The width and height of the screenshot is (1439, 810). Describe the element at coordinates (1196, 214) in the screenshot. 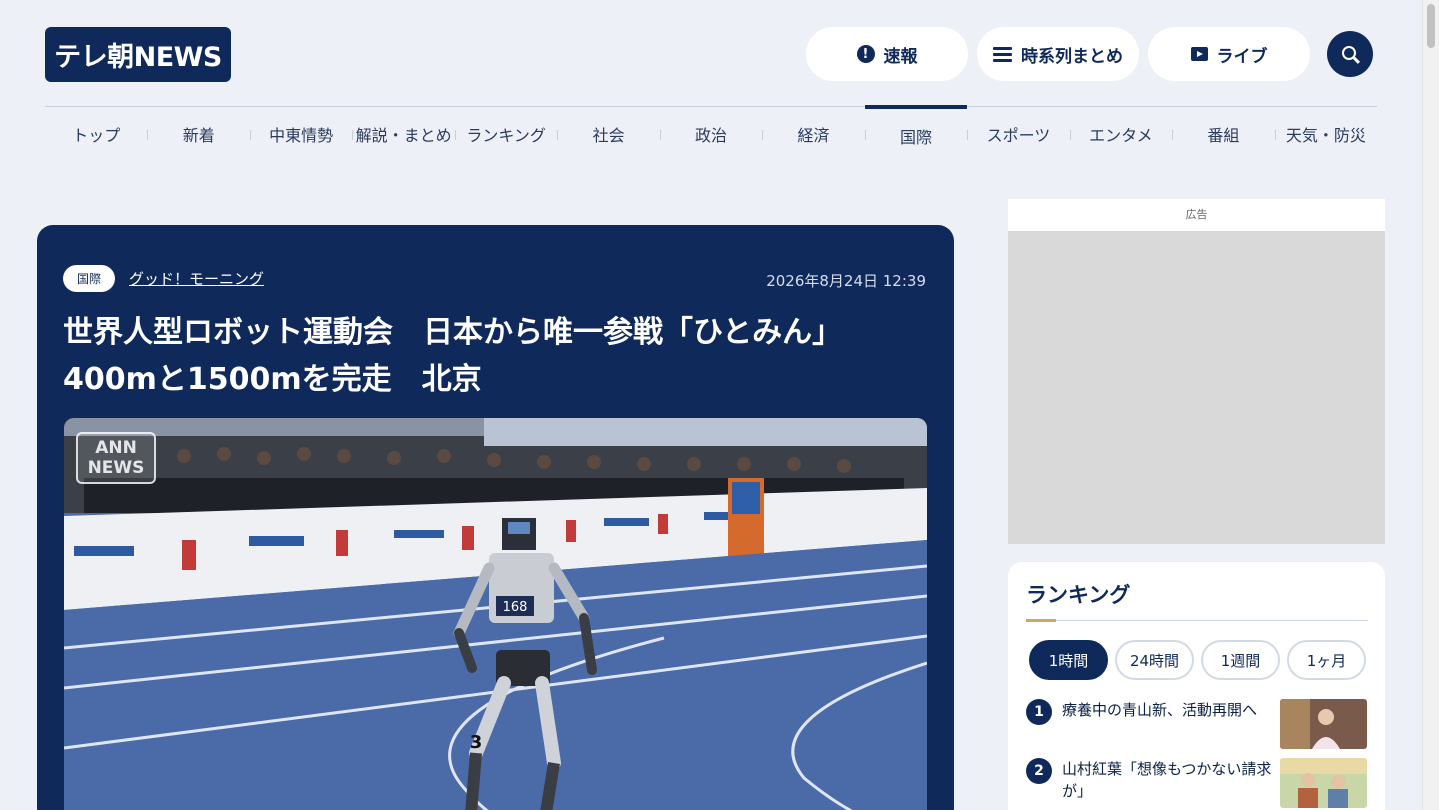

I see `ad-label: 広告` at that location.